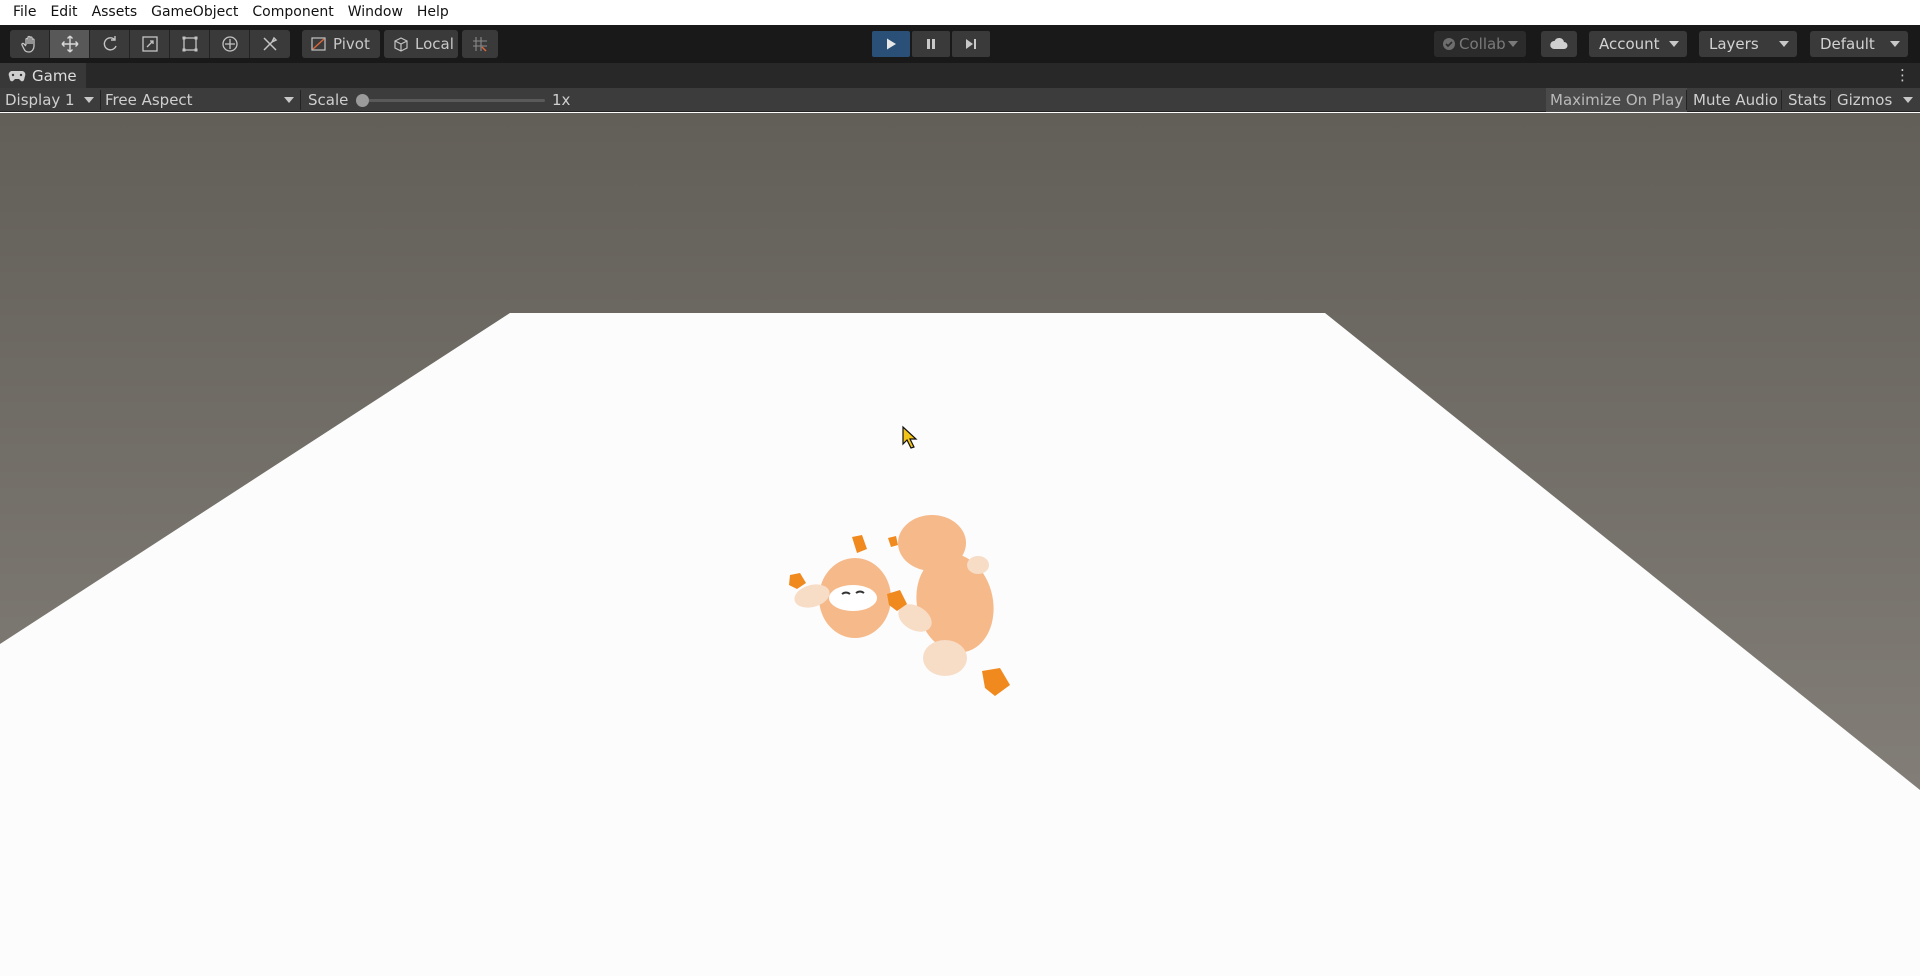 The image size is (1920, 976). I want to click on tab-game: Game, so click(43, 75).